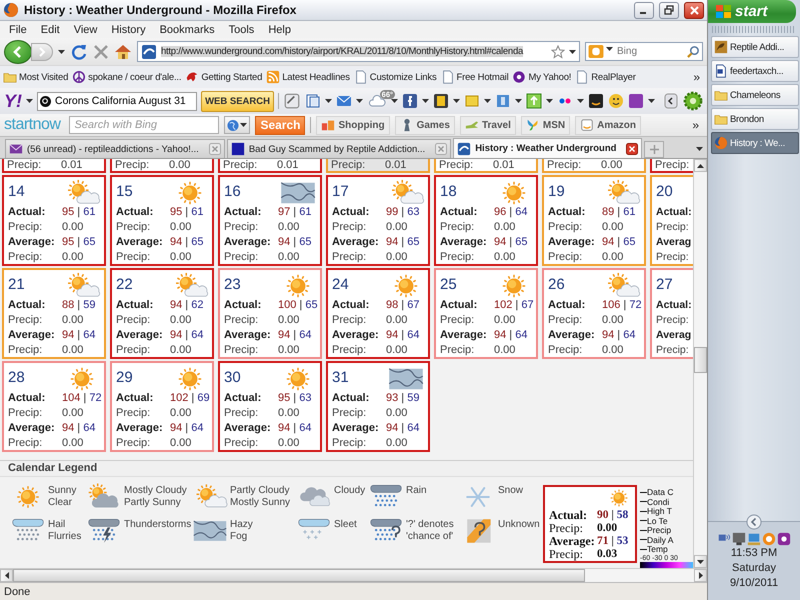 The height and width of the screenshot is (600, 800). I want to click on document-icon, so click(721, 71).